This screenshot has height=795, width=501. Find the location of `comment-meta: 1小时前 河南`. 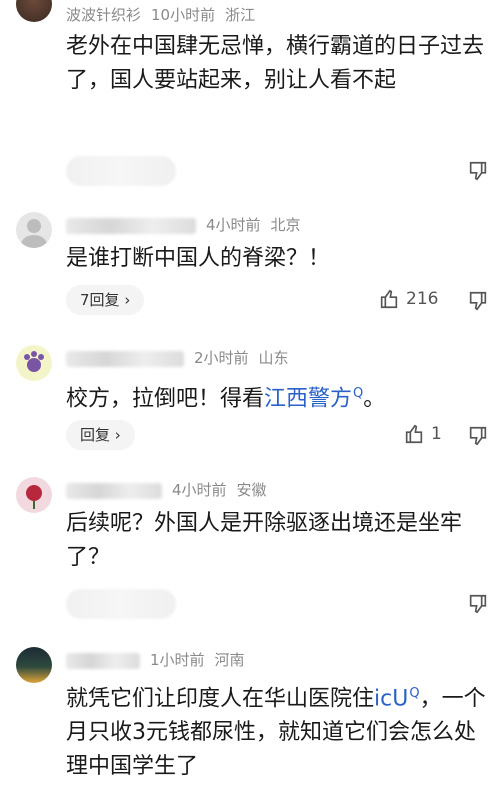

comment-meta: 1小时前 河南 is located at coordinates (160, 659).